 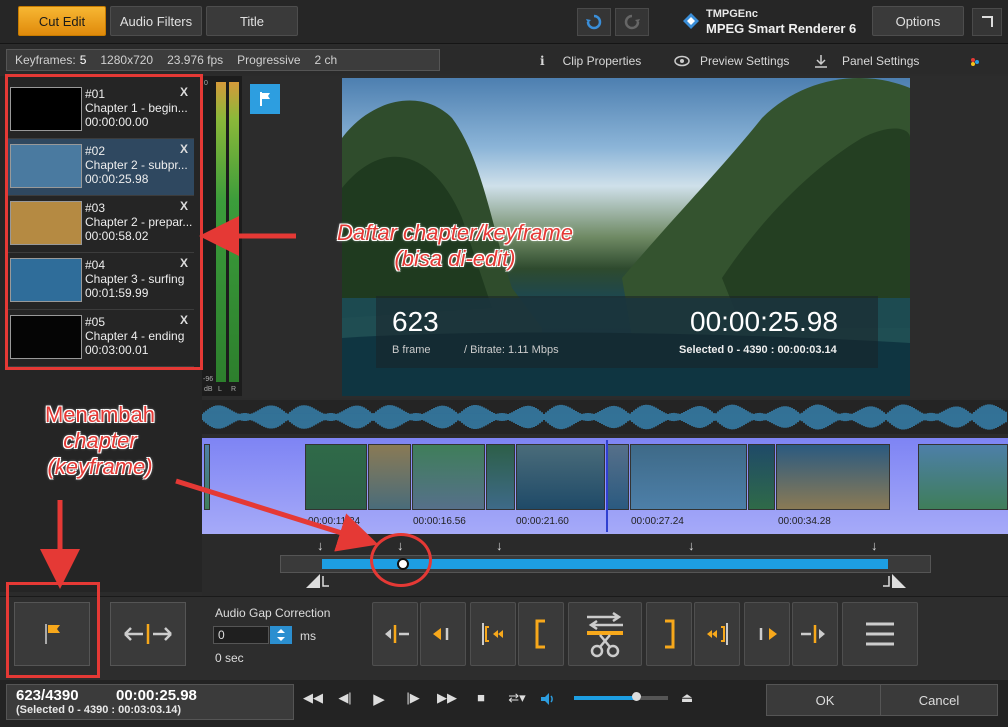 I want to click on arrow-to-timeline, so click(x=277, y=515).